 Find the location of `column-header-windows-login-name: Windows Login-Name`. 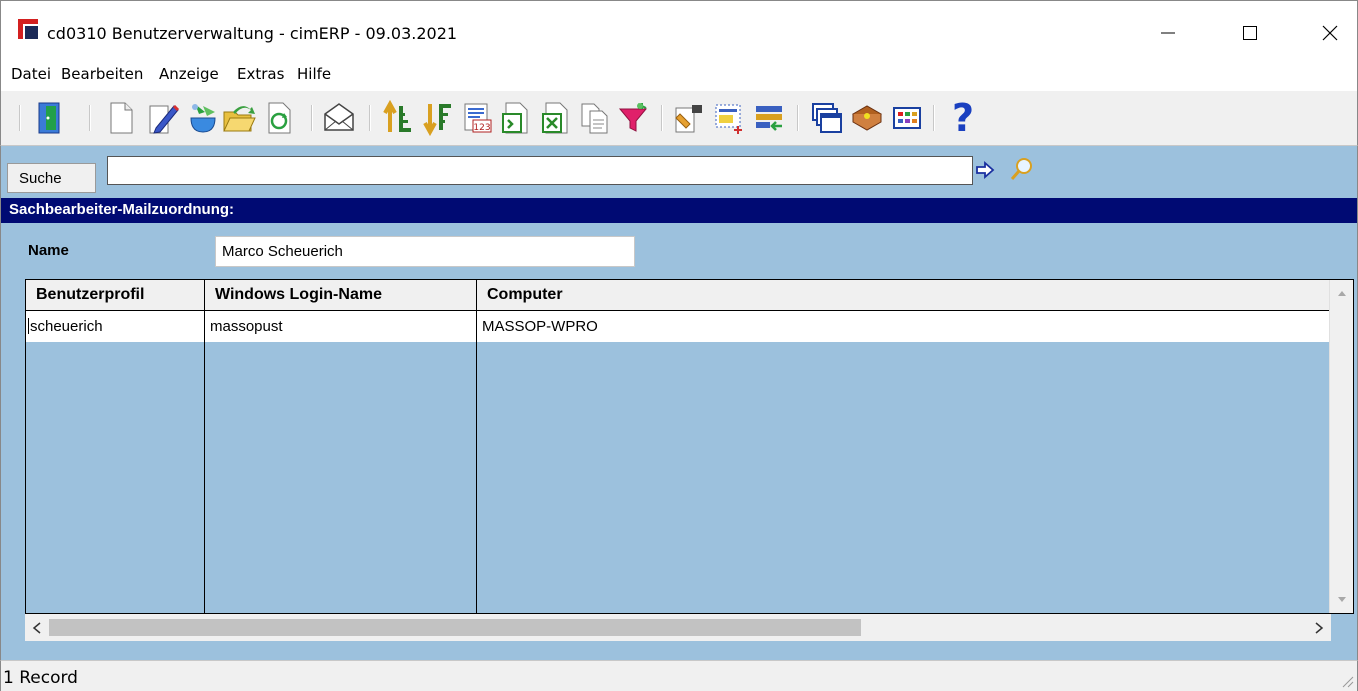

column-header-windows-login-name: Windows Login-Name is located at coordinates (341, 295).